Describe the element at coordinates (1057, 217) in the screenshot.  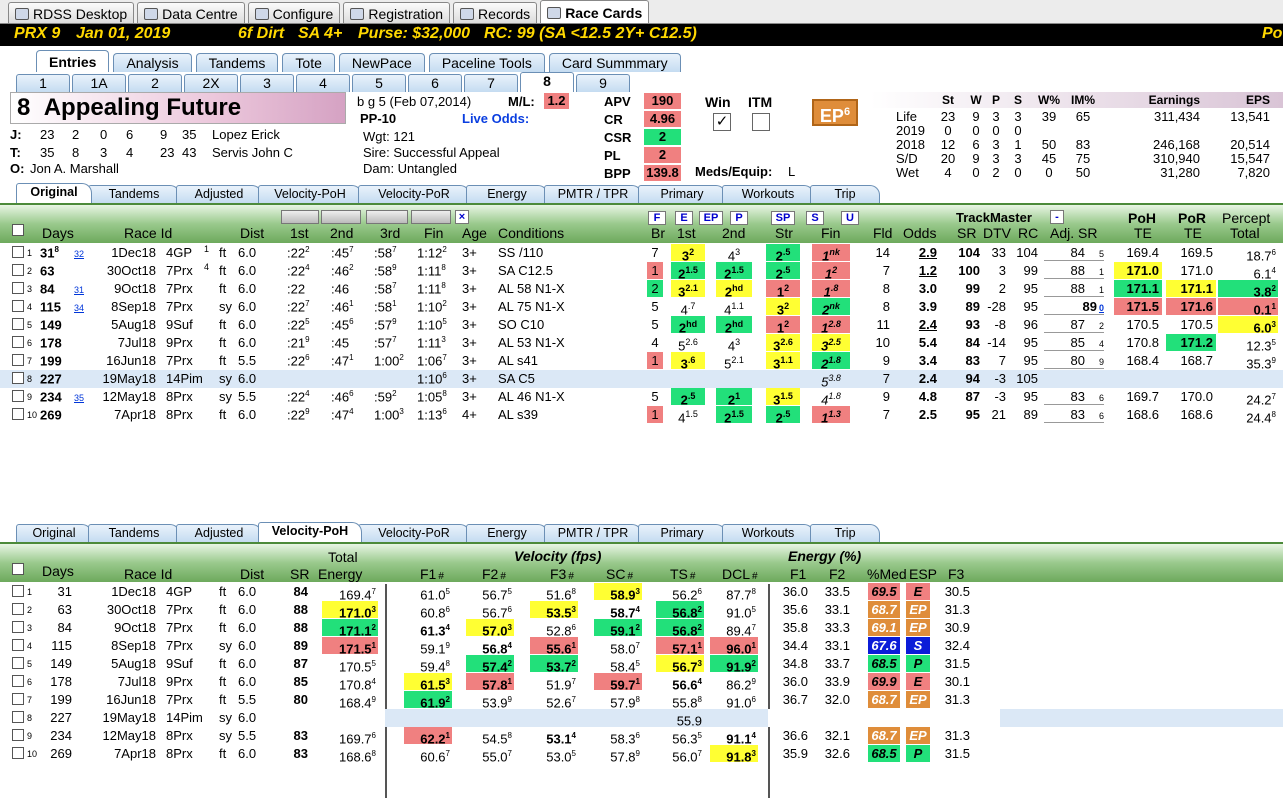
I see `trackmaster-toggle: -` at that location.